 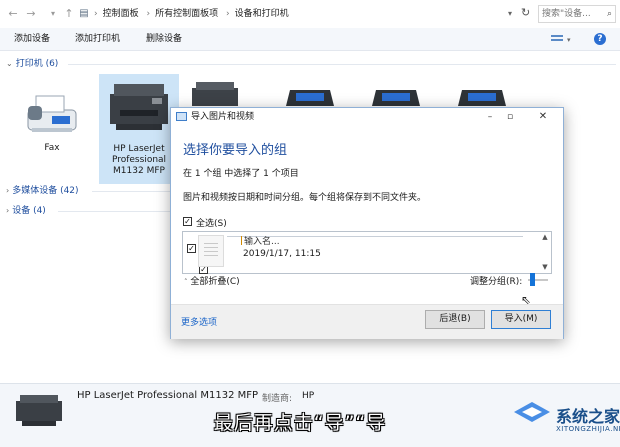 I want to click on fax-device: Fax, so click(x=52, y=129).